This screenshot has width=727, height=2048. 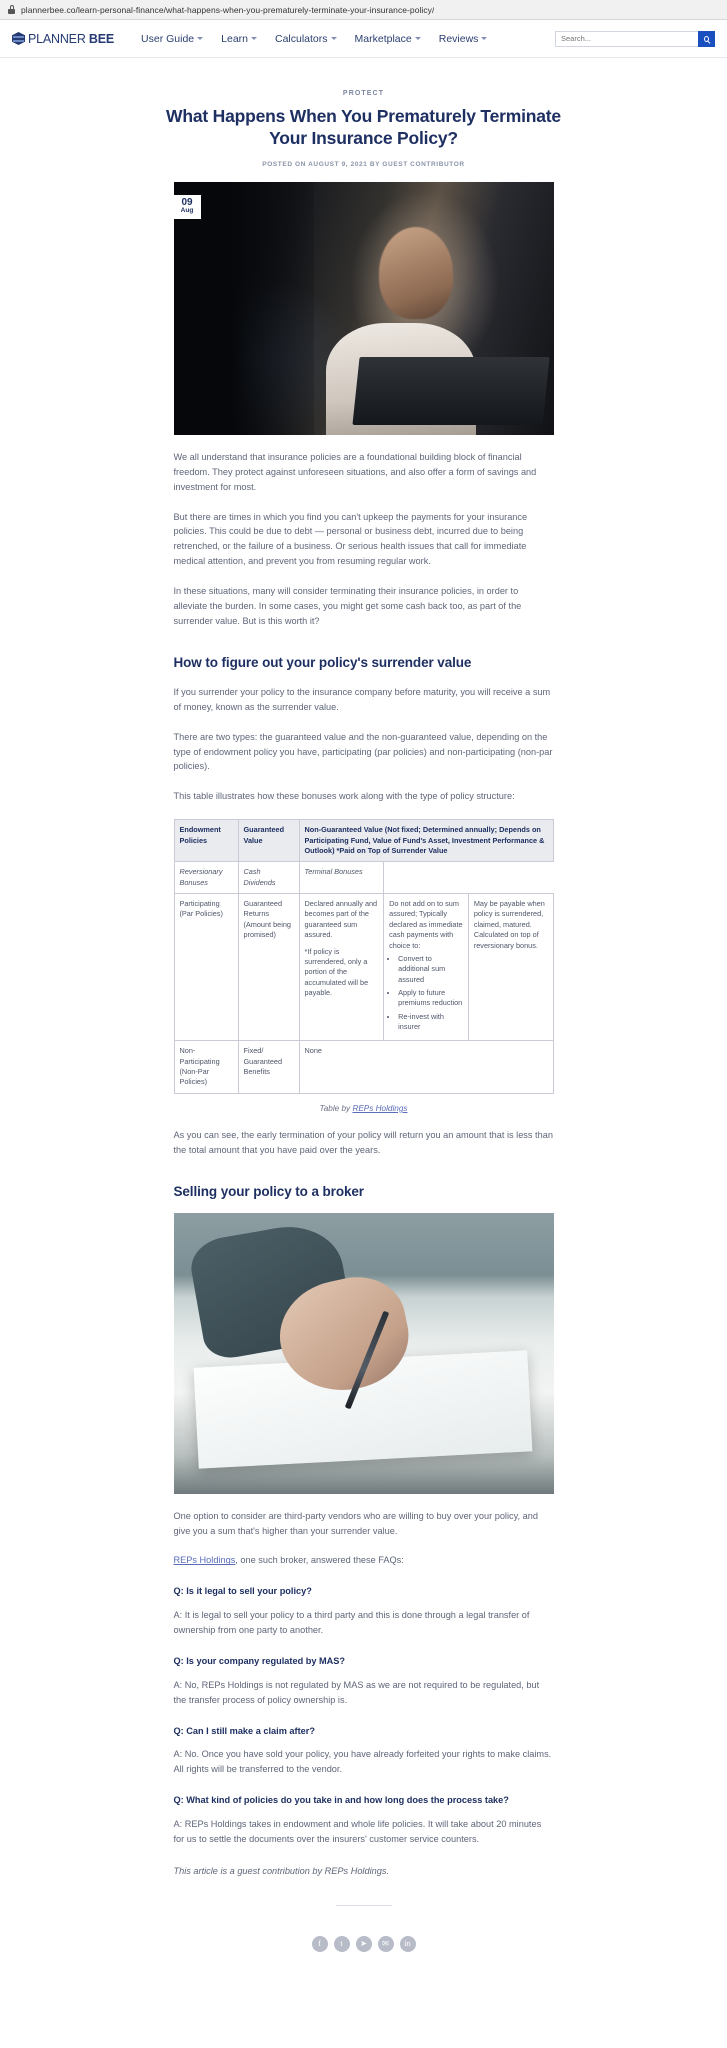 What do you see at coordinates (18, 38) in the screenshot?
I see `planner-bee-logo-icon` at bounding box center [18, 38].